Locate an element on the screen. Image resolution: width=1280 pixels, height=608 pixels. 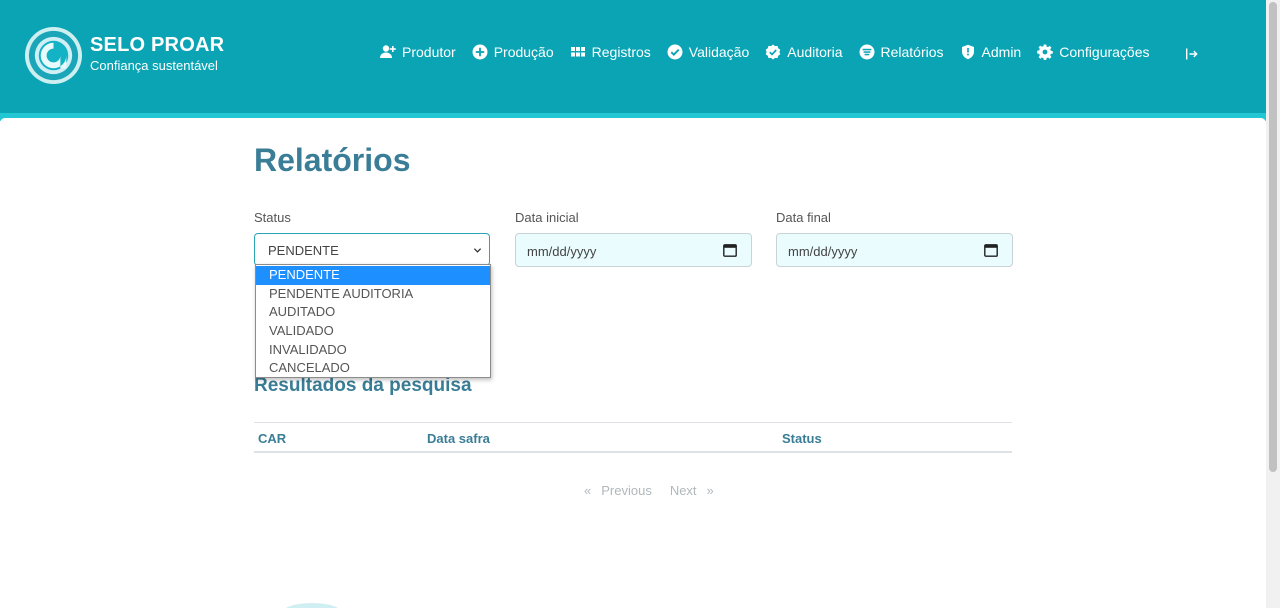
nav-configuracoes-label: Configurações is located at coordinates (1104, 52).